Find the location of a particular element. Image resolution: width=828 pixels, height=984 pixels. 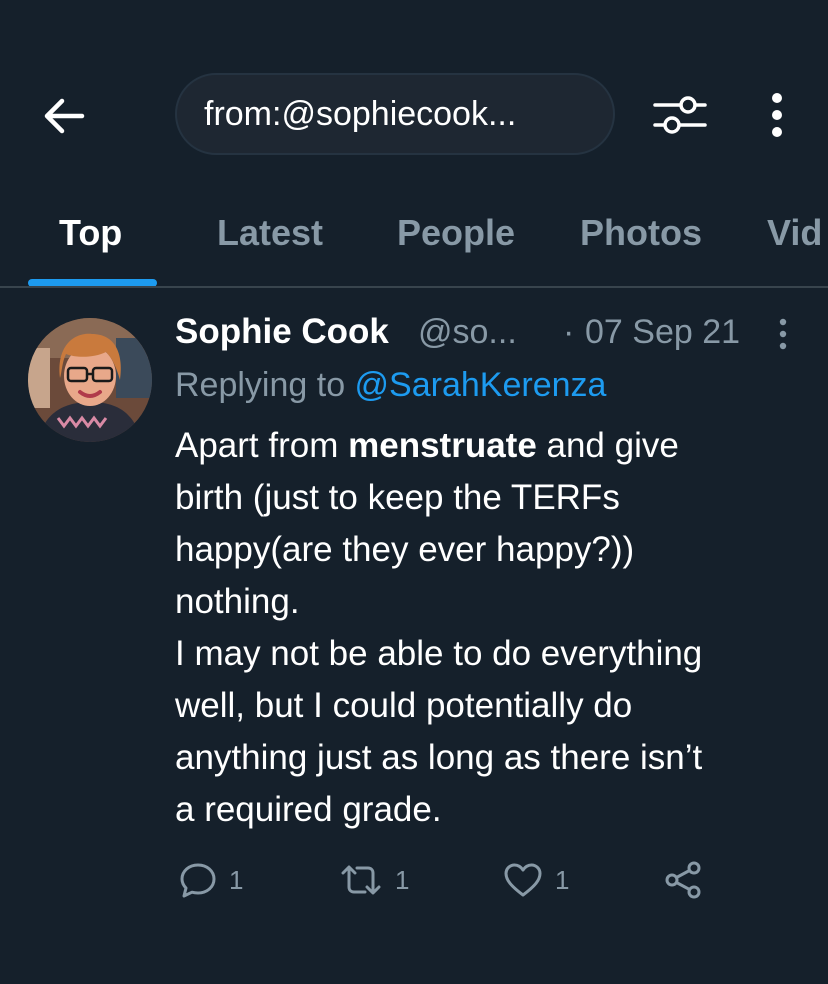

more-options-button is located at coordinates (777, 115).